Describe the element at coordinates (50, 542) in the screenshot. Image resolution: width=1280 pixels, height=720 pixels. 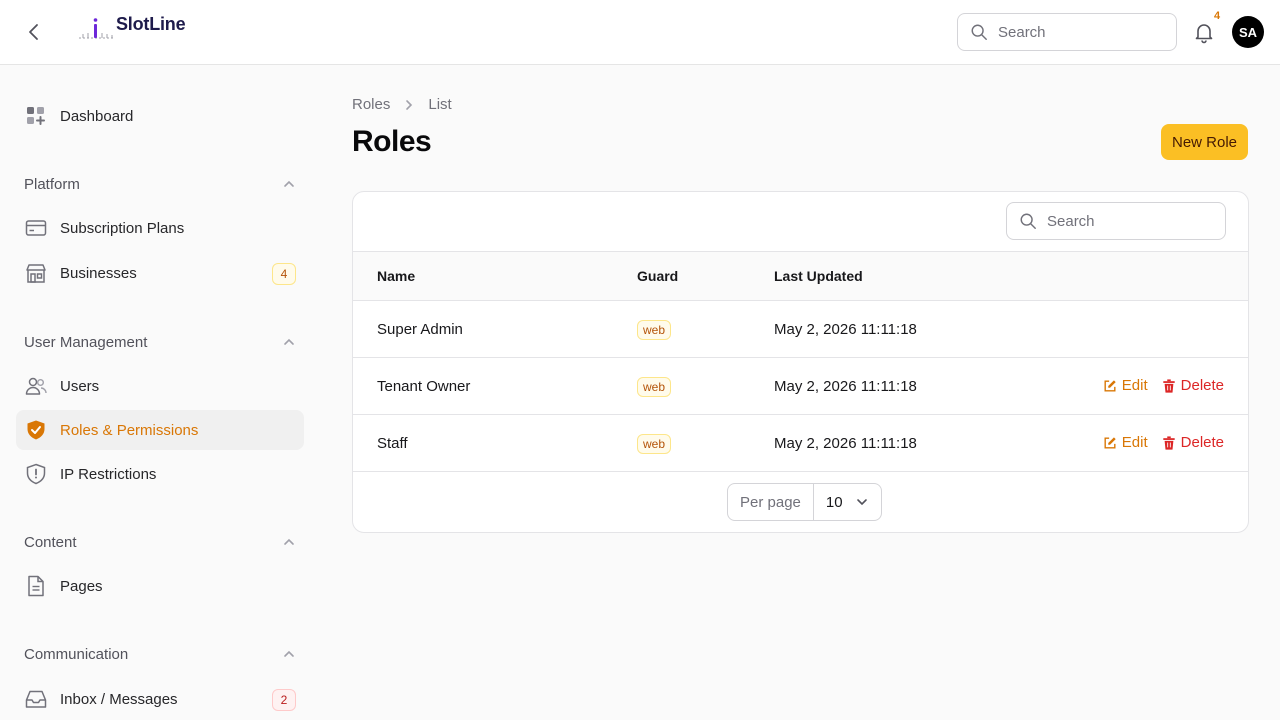
I see `group-label: Content` at that location.